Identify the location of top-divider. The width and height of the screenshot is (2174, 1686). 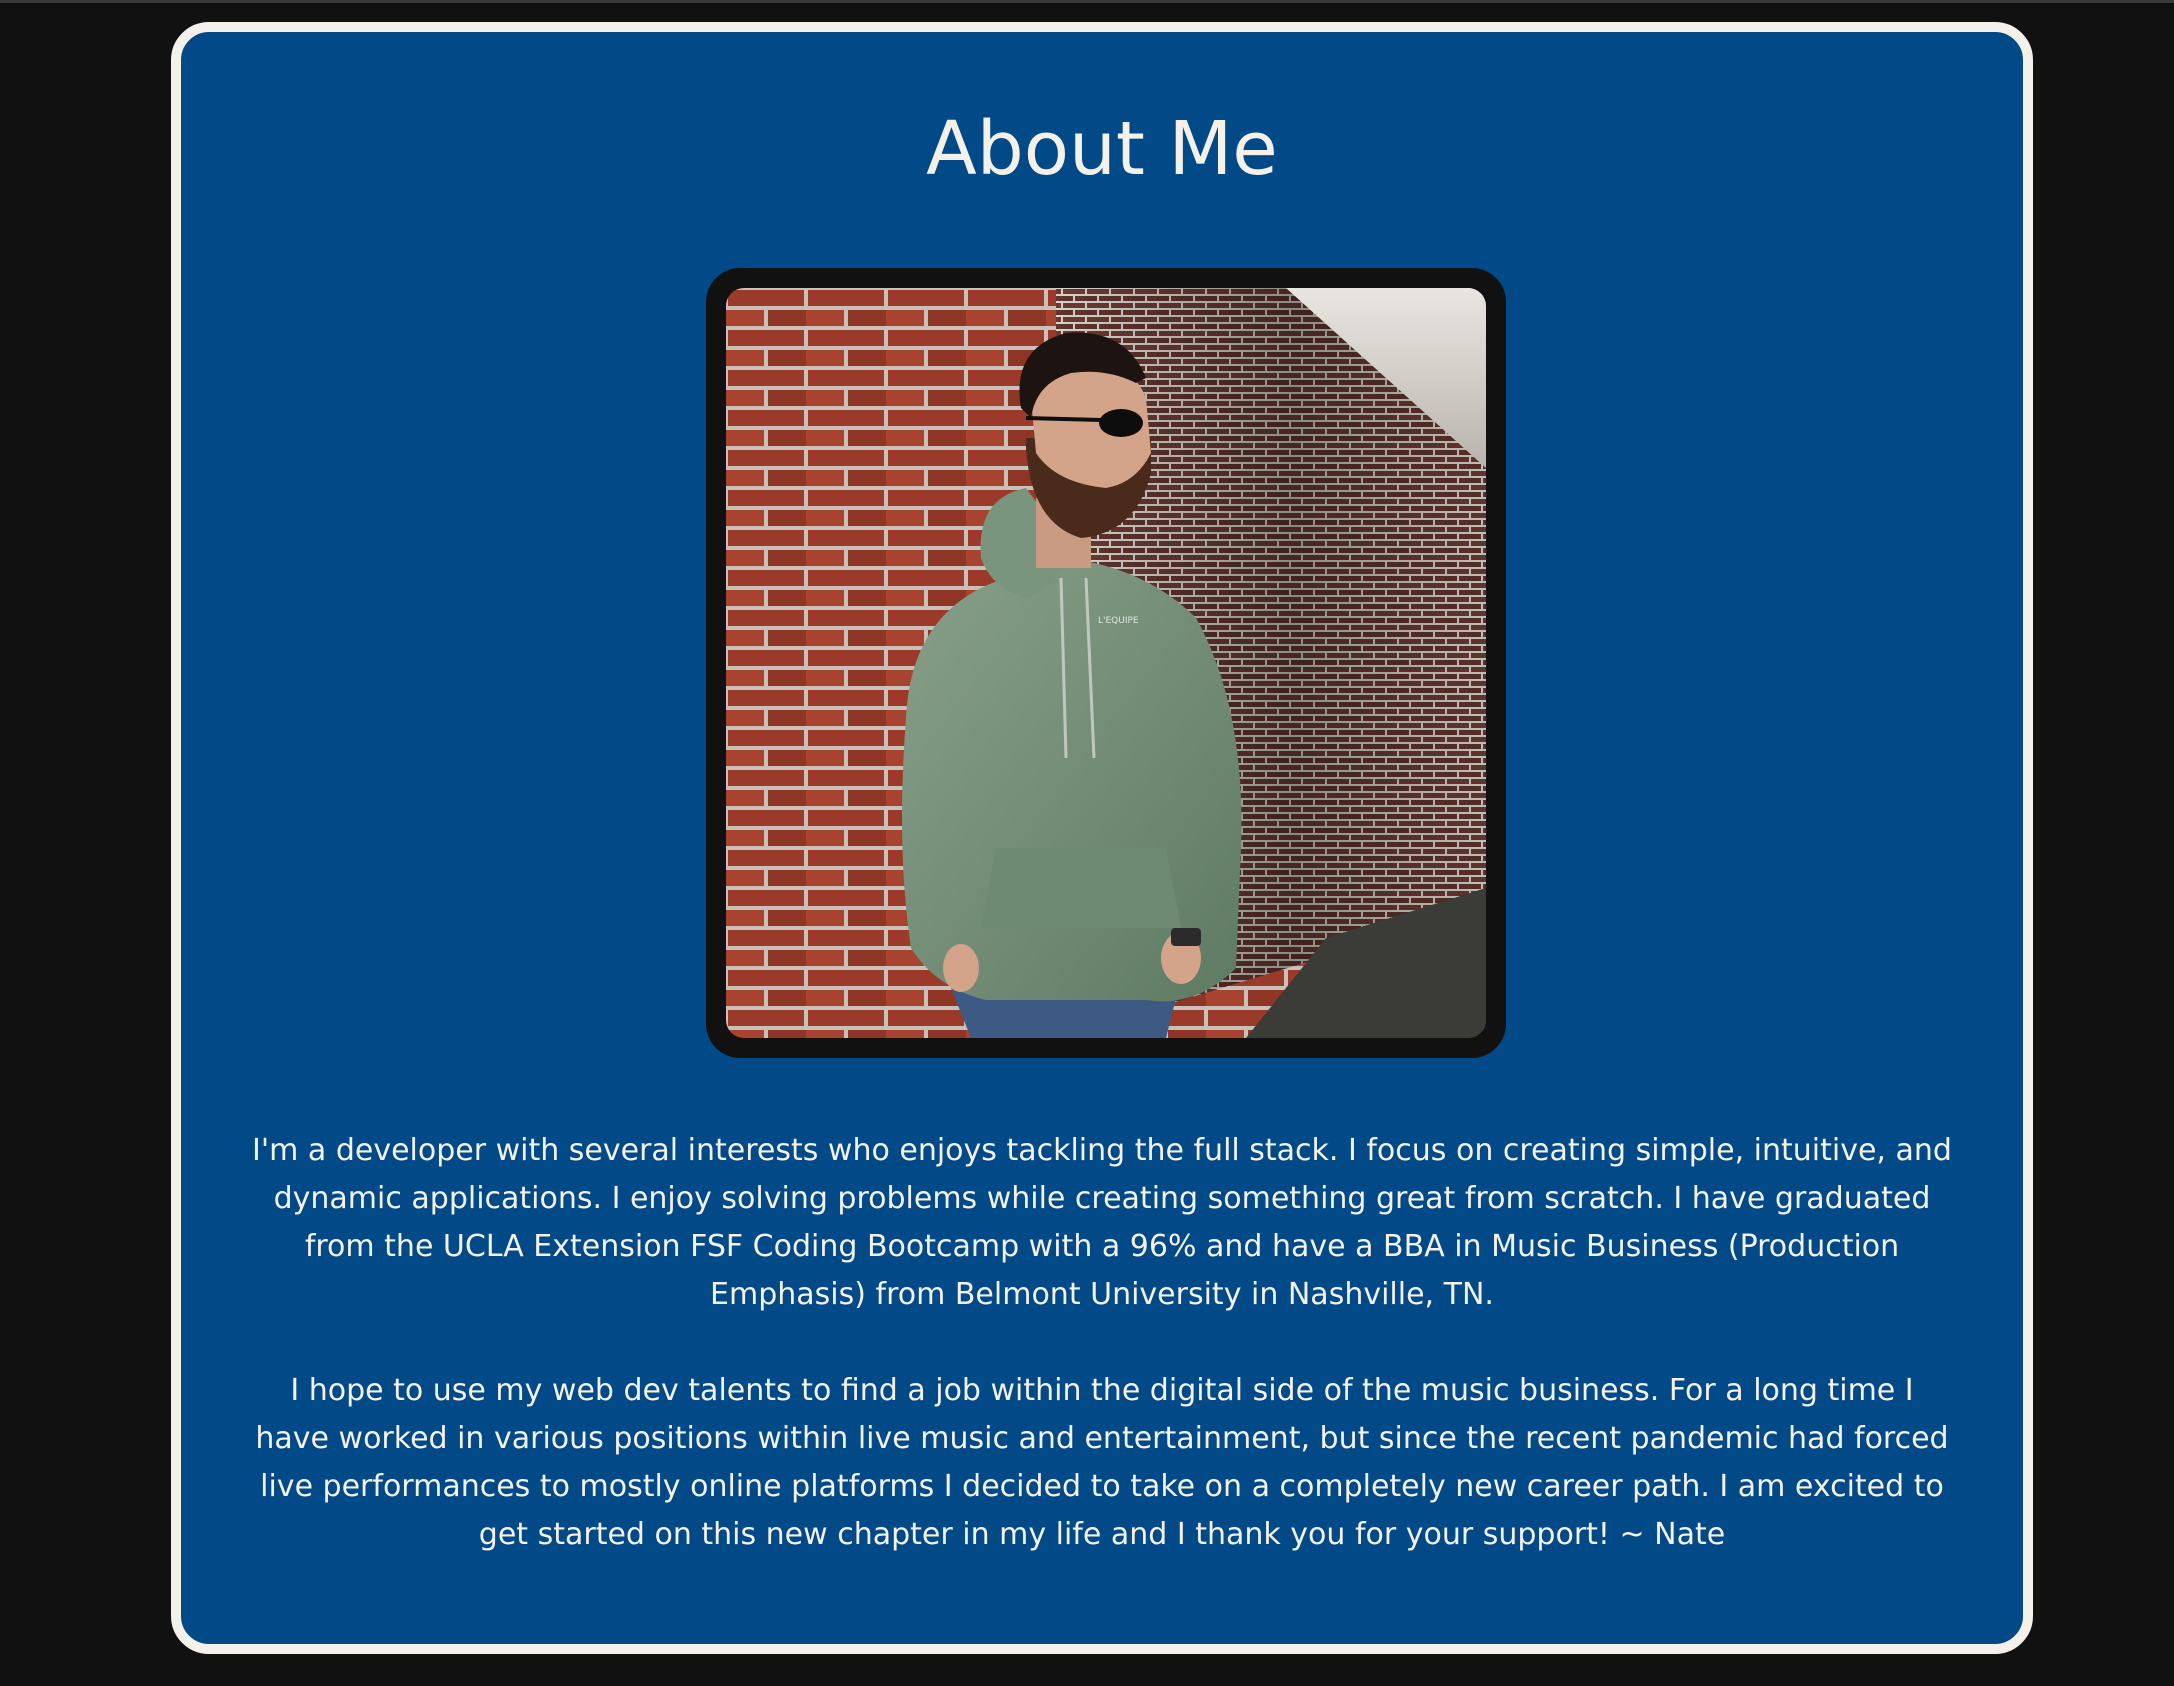
(1087, 1).